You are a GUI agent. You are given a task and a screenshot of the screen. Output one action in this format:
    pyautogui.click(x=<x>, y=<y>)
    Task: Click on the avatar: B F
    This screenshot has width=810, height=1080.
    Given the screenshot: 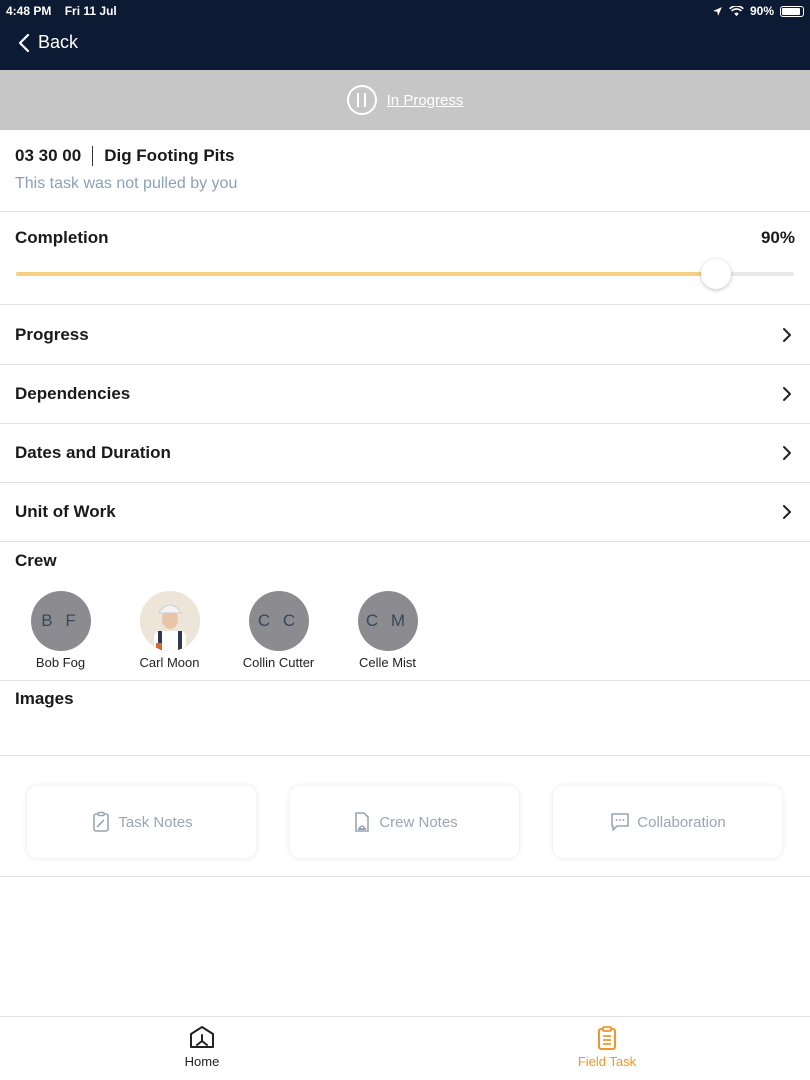 What is the action you would take?
    pyautogui.click(x=60, y=621)
    